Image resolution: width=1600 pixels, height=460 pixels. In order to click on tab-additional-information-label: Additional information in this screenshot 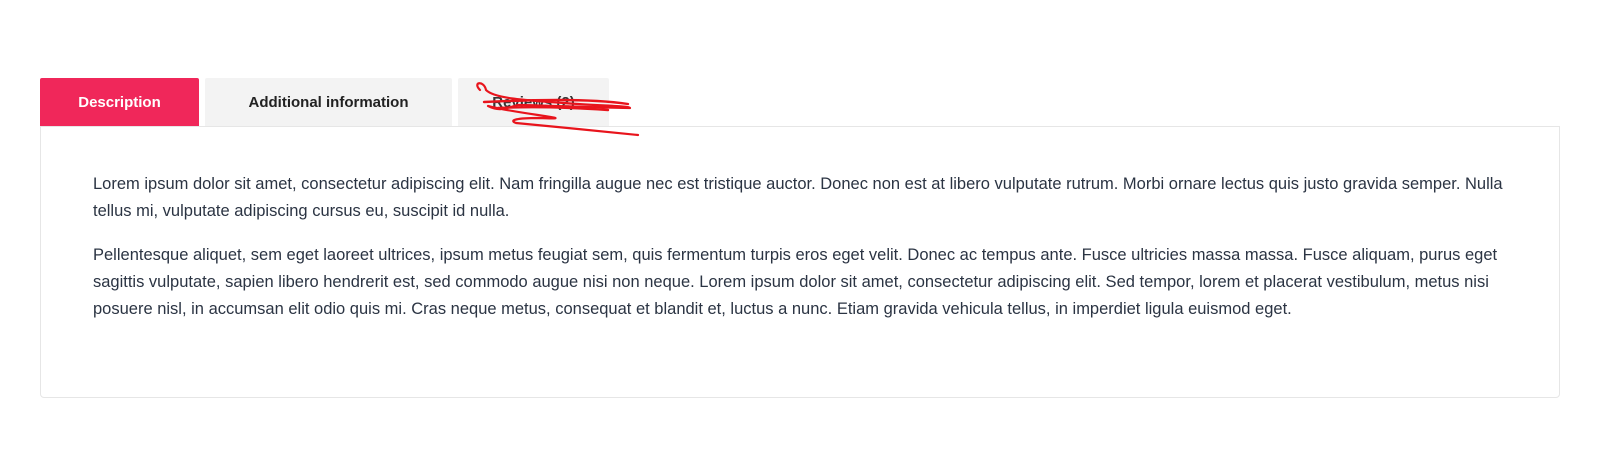, I will do `click(328, 102)`.